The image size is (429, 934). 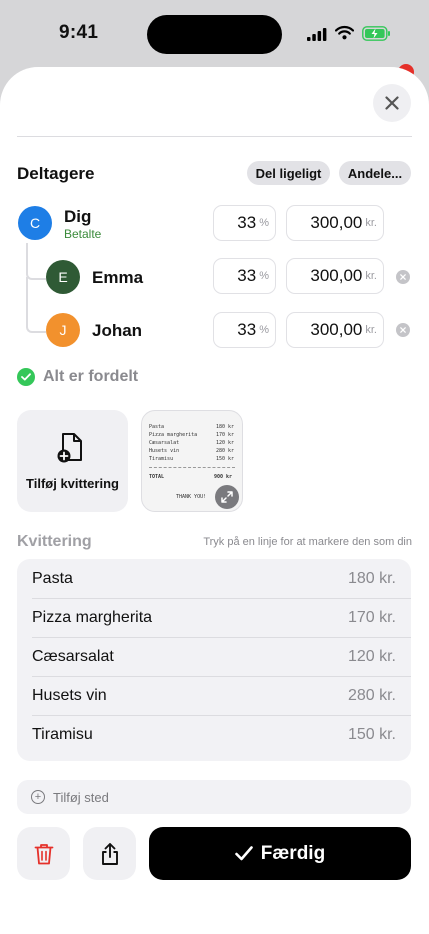 I want to click on share-icon, so click(x=109, y=853).